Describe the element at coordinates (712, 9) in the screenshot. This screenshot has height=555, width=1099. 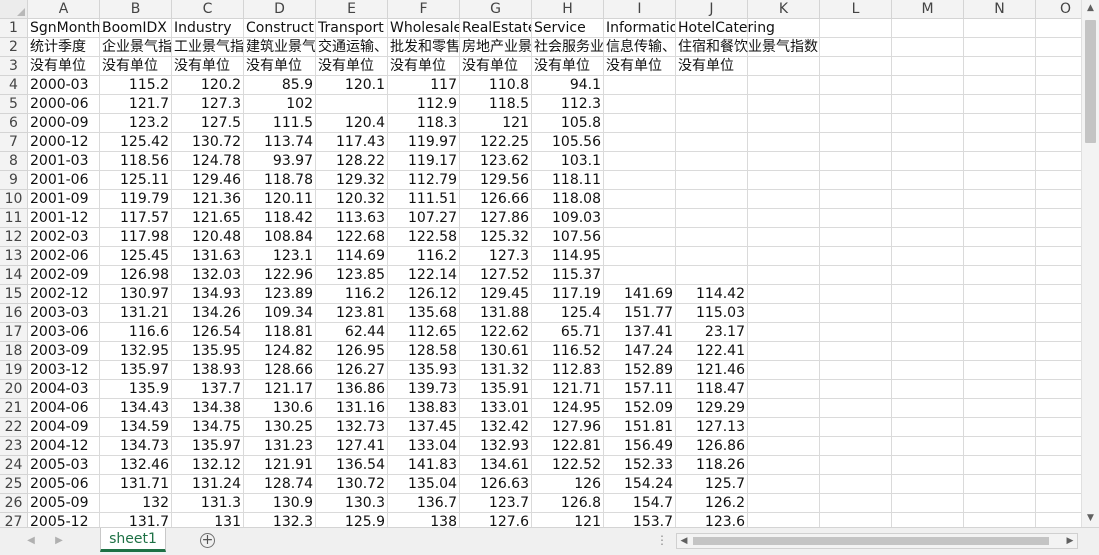
I see `column-header-j: J` at that location.